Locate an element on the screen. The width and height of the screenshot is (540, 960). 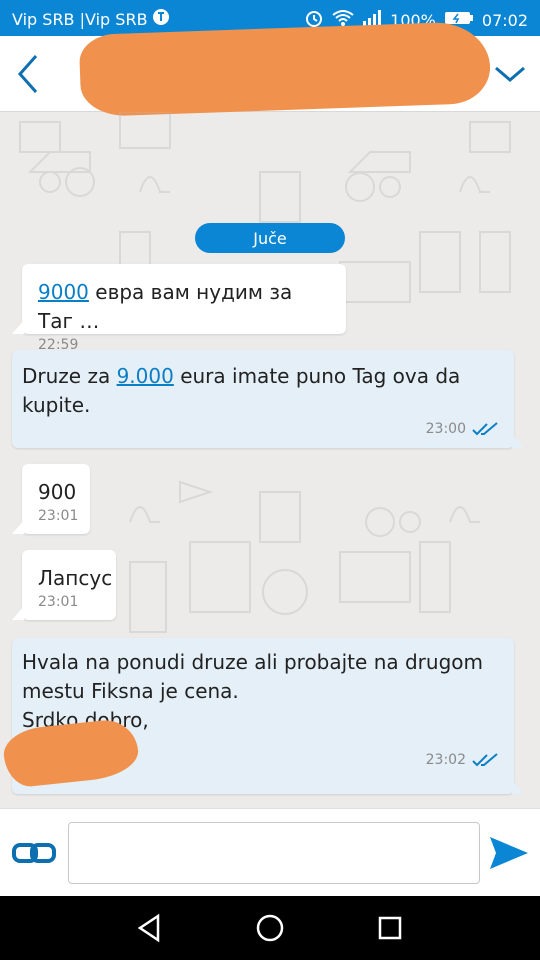
composer-bar is located at coordinates (270, 852).